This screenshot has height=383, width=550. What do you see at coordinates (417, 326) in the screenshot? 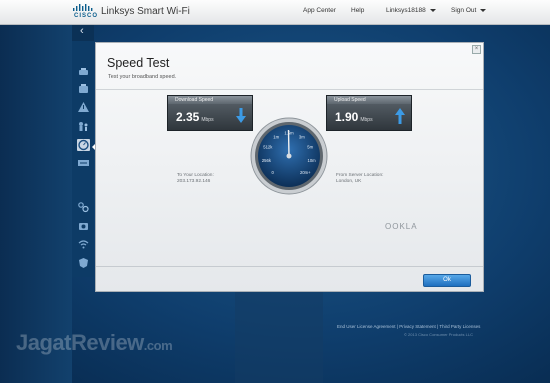
I see `privacy-link: Privacy Statement` at bounding box center [417, 326].